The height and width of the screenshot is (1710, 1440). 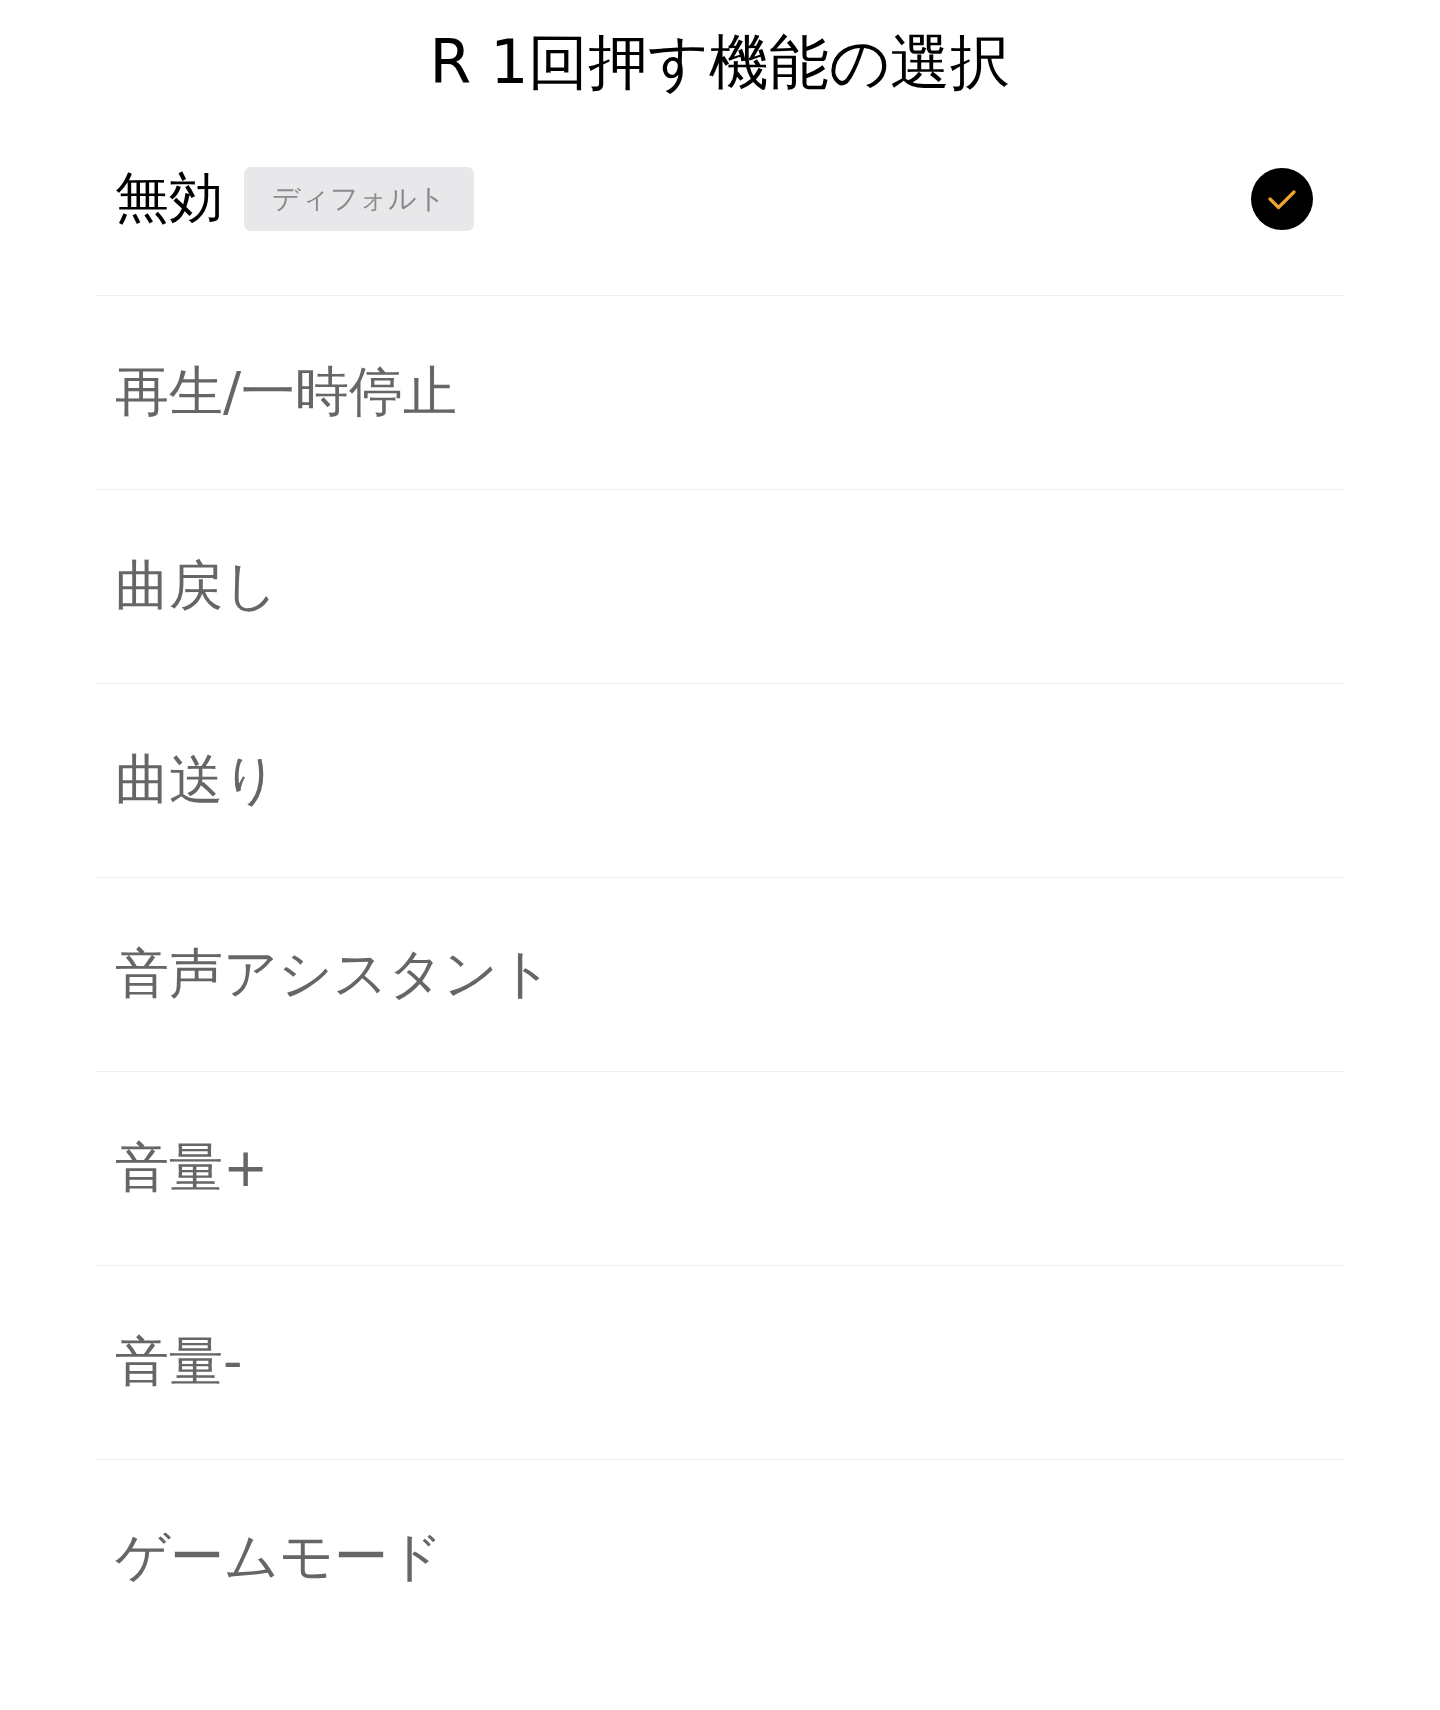 I want to click on option-label: 音量+, so click(x=192, y=1168).